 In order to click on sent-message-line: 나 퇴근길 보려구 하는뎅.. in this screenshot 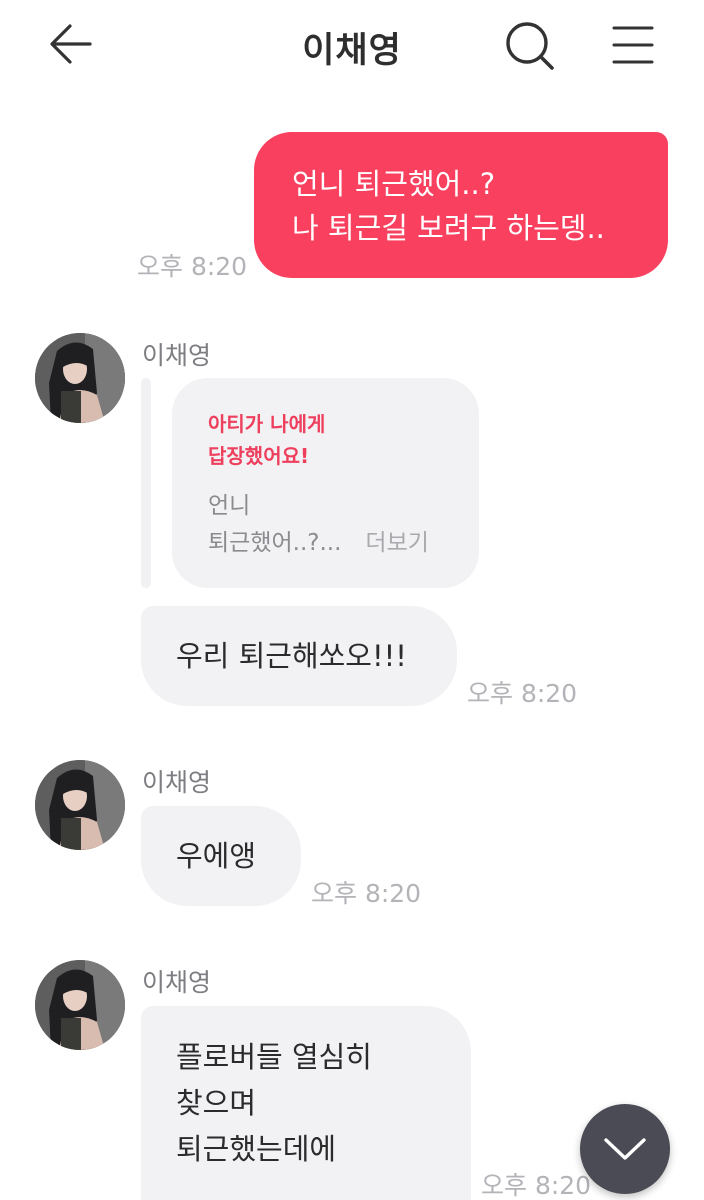, I will do `click(448, 228)`.